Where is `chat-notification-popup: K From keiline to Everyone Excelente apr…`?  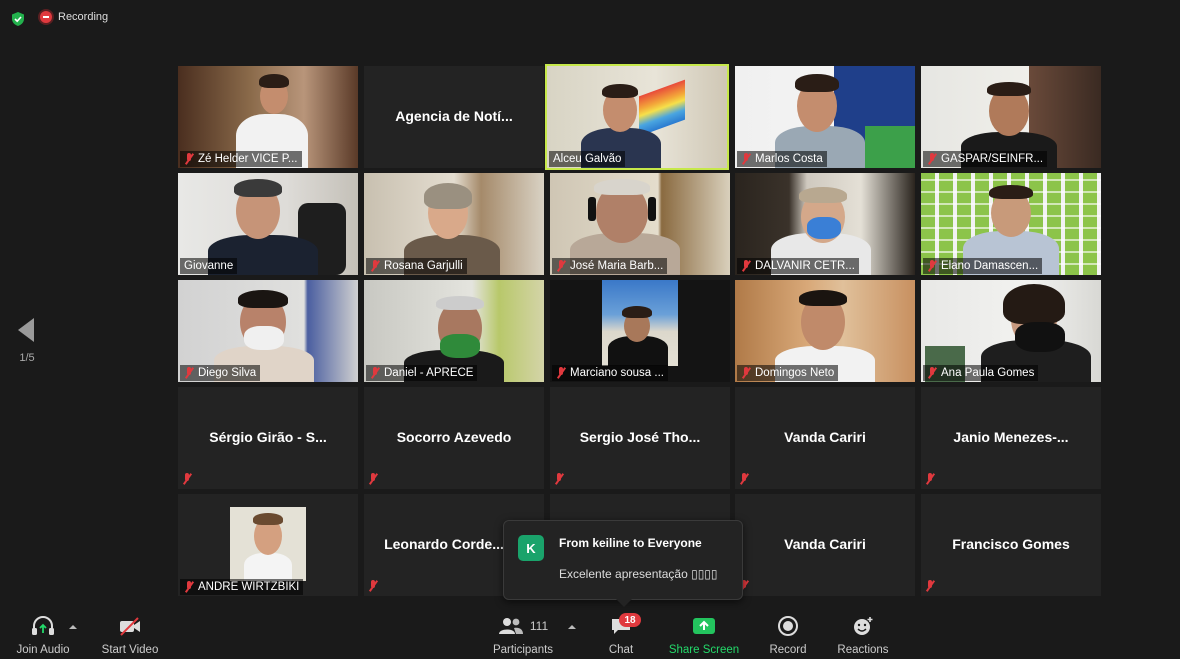 chat-notification-popup: K From keiline to Everyone Excelente apr… is located at coordinates (623, 563).